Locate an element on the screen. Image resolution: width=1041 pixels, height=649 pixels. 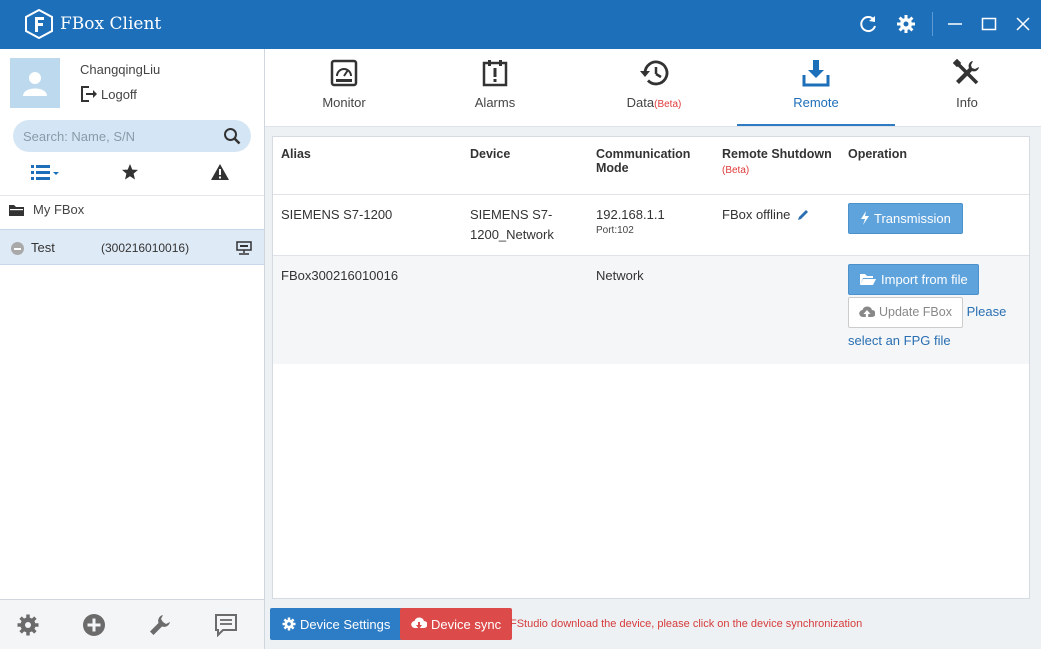
search-input is located at coordinates (120, 136).